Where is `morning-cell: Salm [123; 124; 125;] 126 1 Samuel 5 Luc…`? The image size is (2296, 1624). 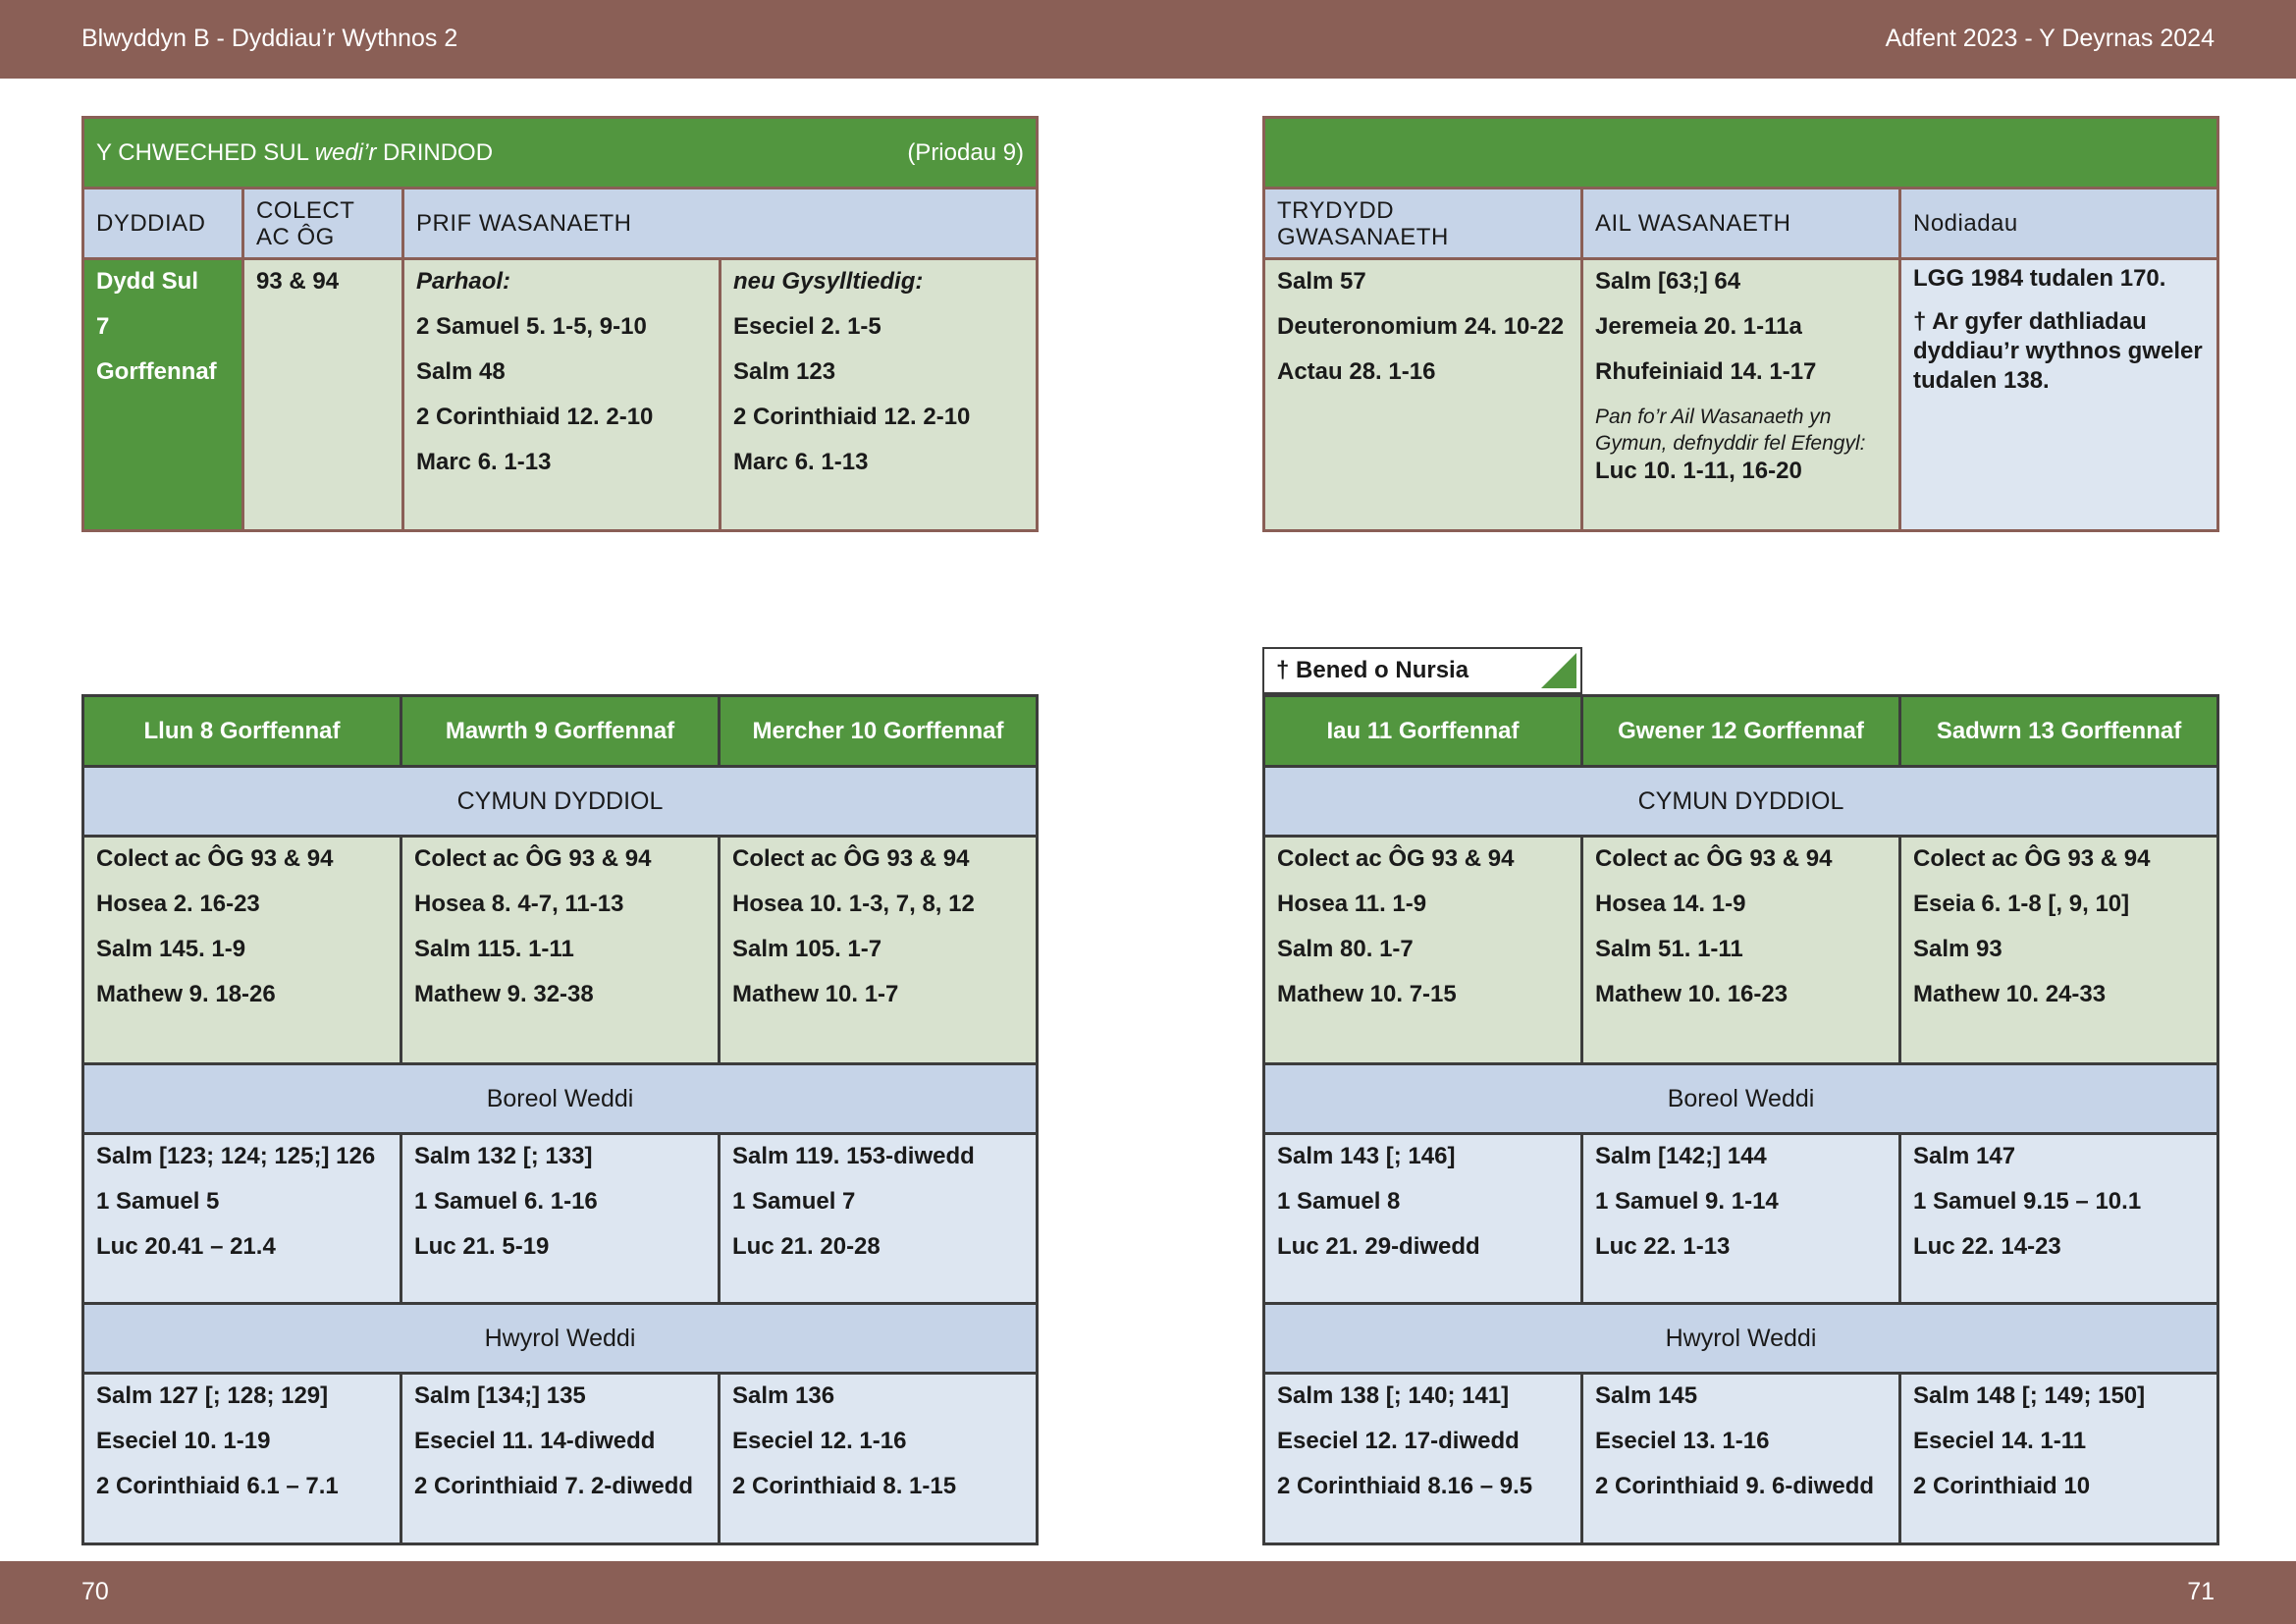
morning-cell: Salm [123; 124; 125;] 126 1 Samuel 5 Luc… is located at coordinates (242, 1218).